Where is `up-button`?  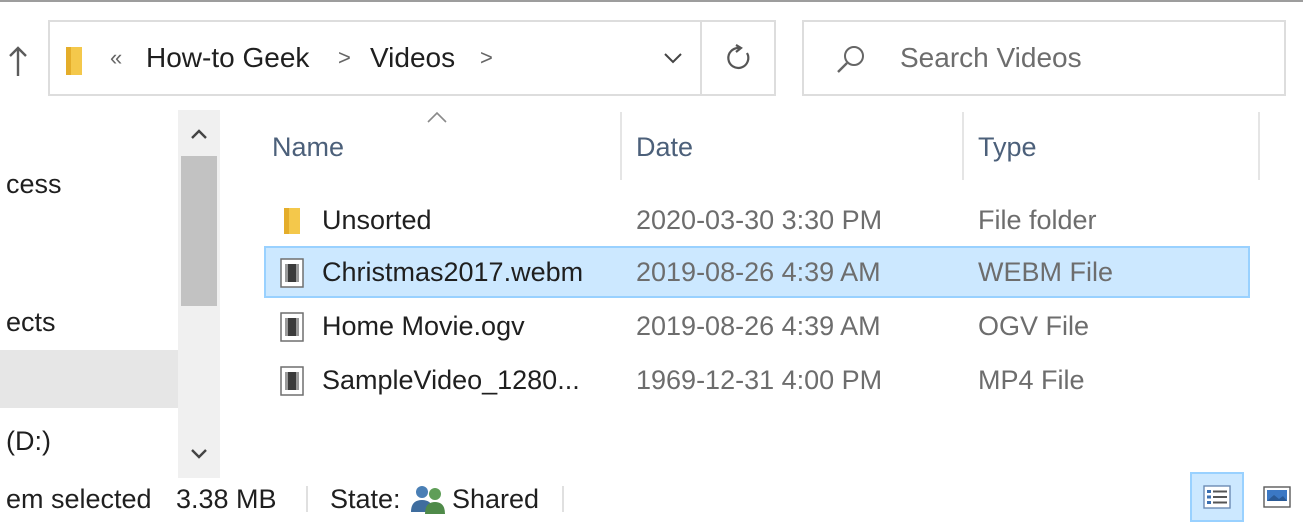
up-button is located at coordinates (18, 62).